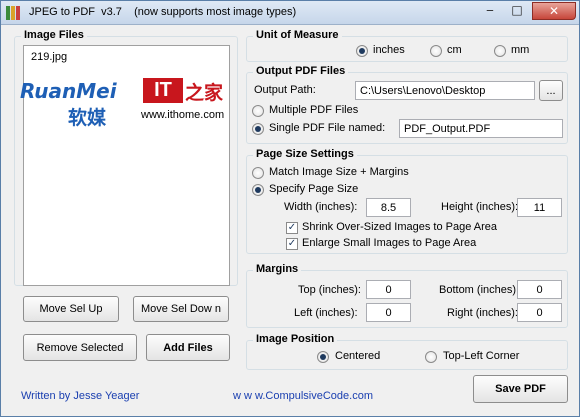 This screenshot has width=580, height=417. Describe the element at coordinates (517, 11) in the screenshot. I see `maximize-button: □` at that location.